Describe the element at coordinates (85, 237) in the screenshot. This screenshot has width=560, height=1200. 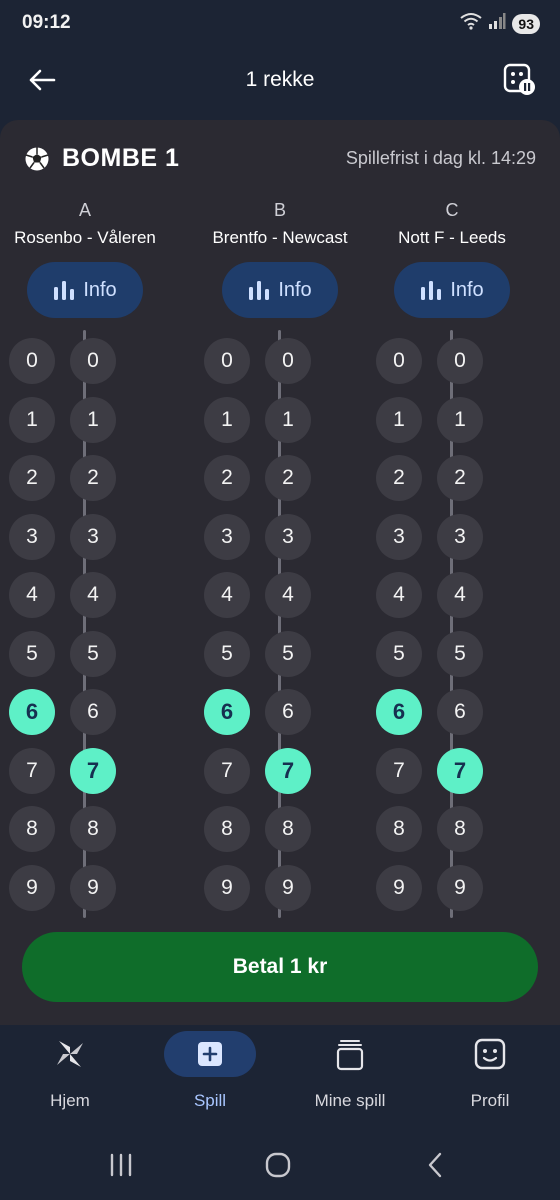
I see `match-name: Rosenbo - Våleren` at that location.